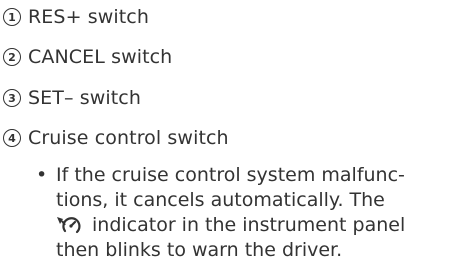  I want to click on note-line-1: If the cruise control system malfunc-, so click(230, 175).